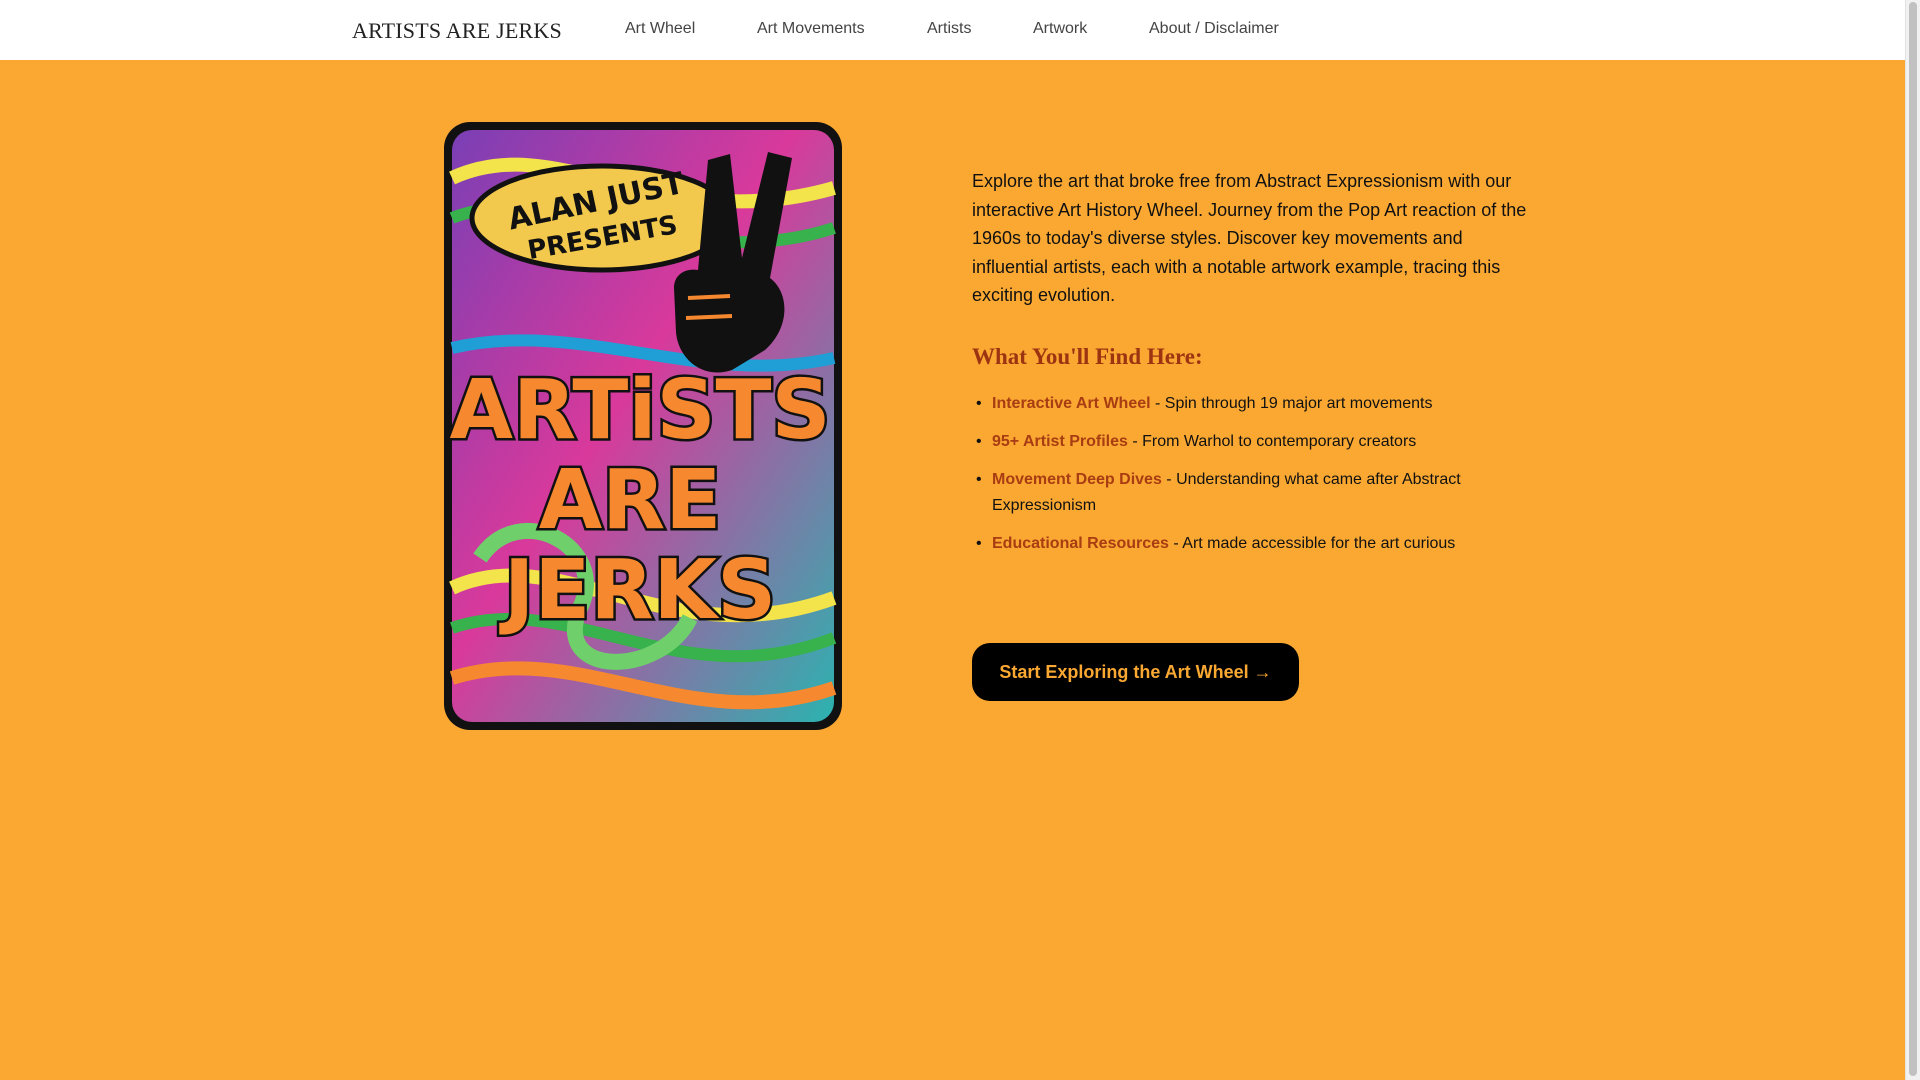  What do you see at coordinates (1272, 441) in the screenshot?
I see `feature-text: - From Warhol to contemporary creators` at bounding box center [1272, 441].